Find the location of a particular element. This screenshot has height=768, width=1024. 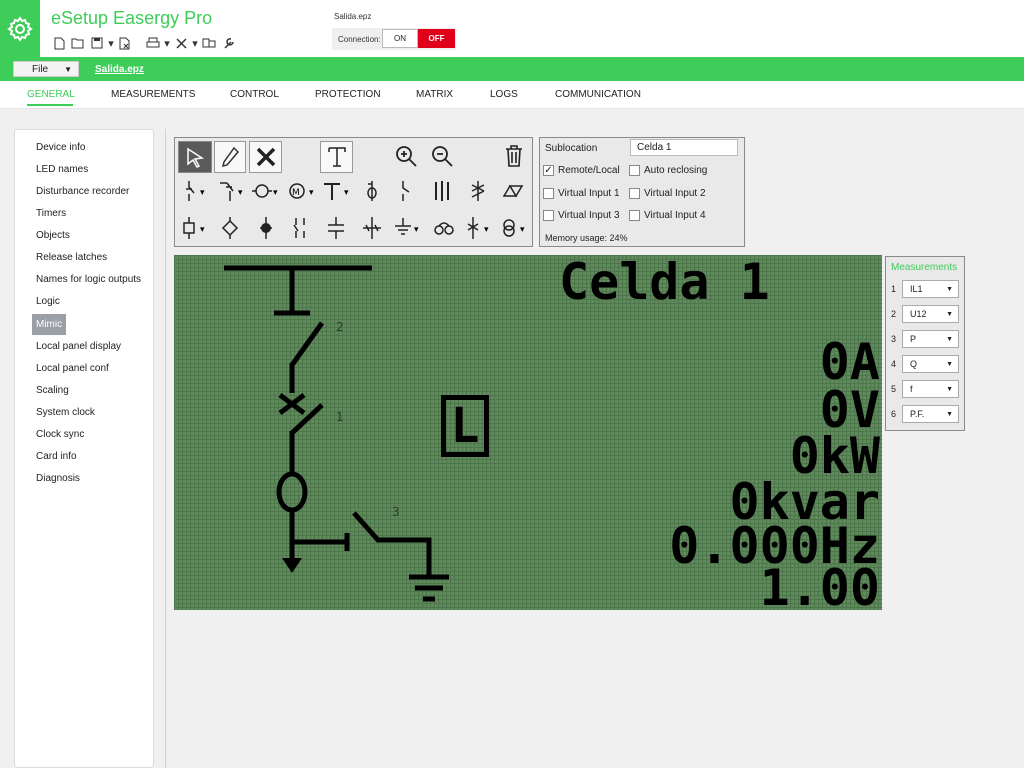

file-menu-button: File ▼ is located at coordinates (46, 69).